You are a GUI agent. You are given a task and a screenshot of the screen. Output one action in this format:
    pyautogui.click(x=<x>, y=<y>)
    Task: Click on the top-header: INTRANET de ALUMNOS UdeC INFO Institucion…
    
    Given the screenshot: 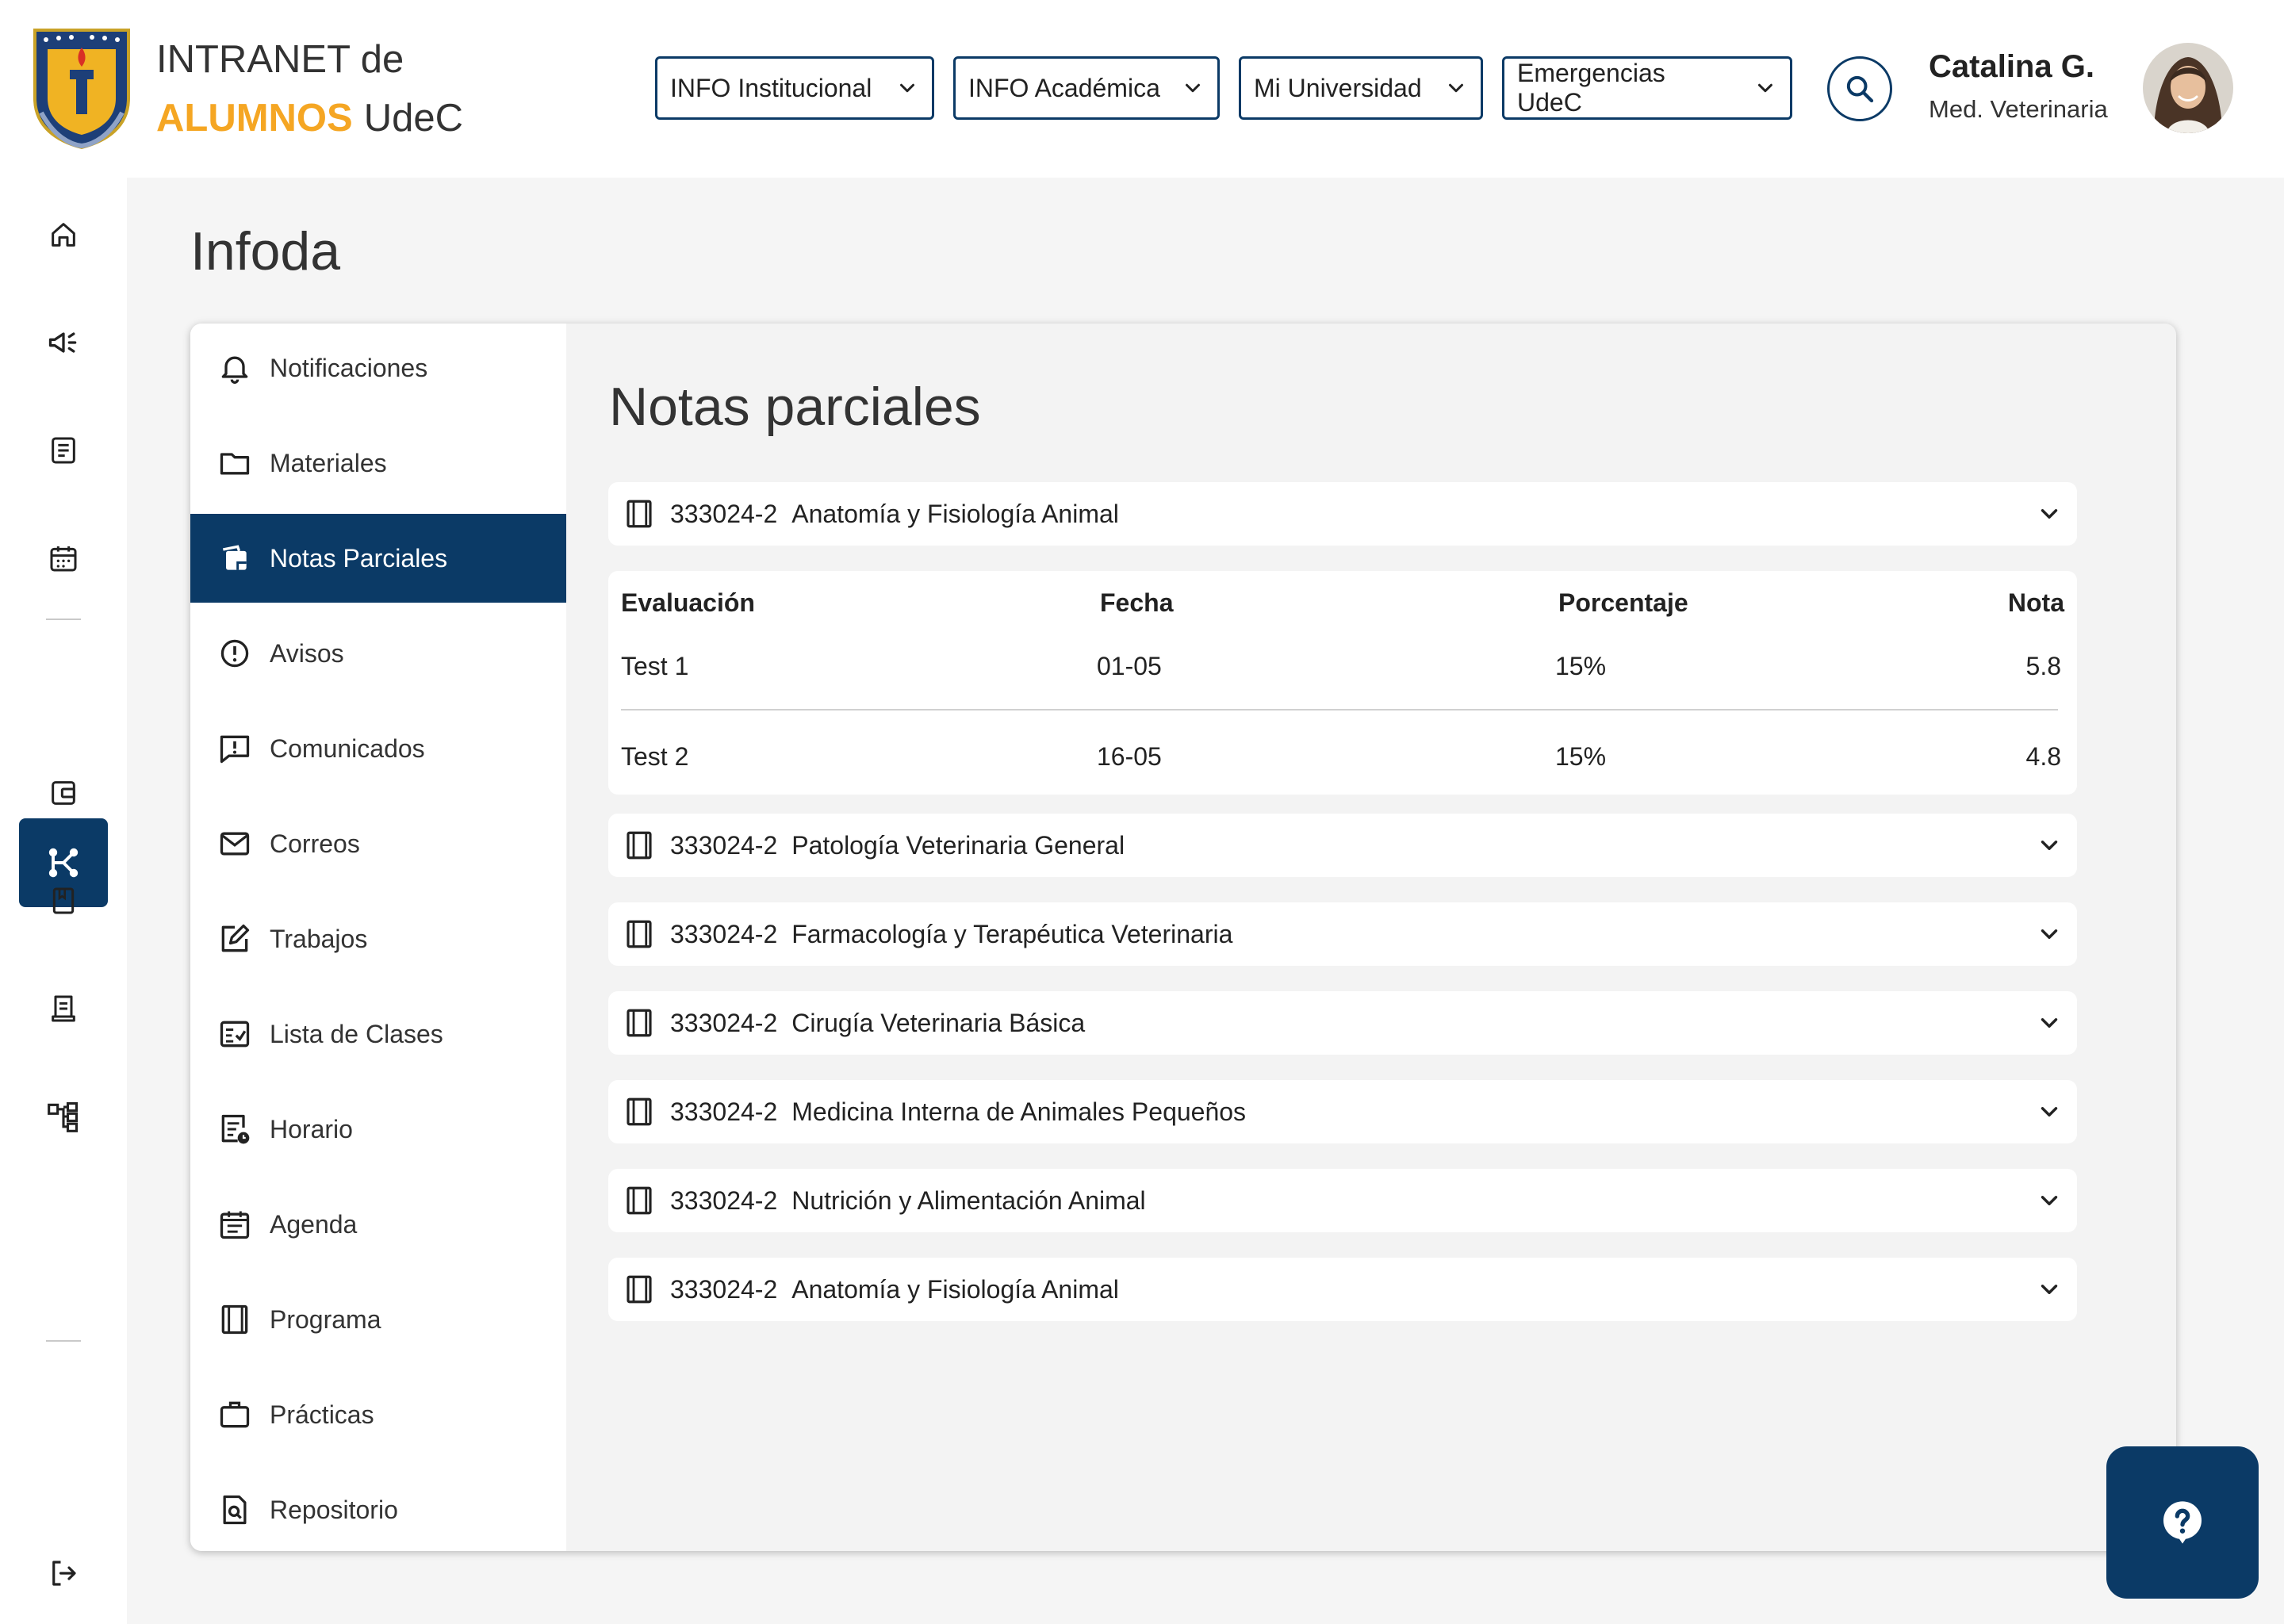 What is the action you would take?
    pyautogui.click(x=1142, y=89)
    